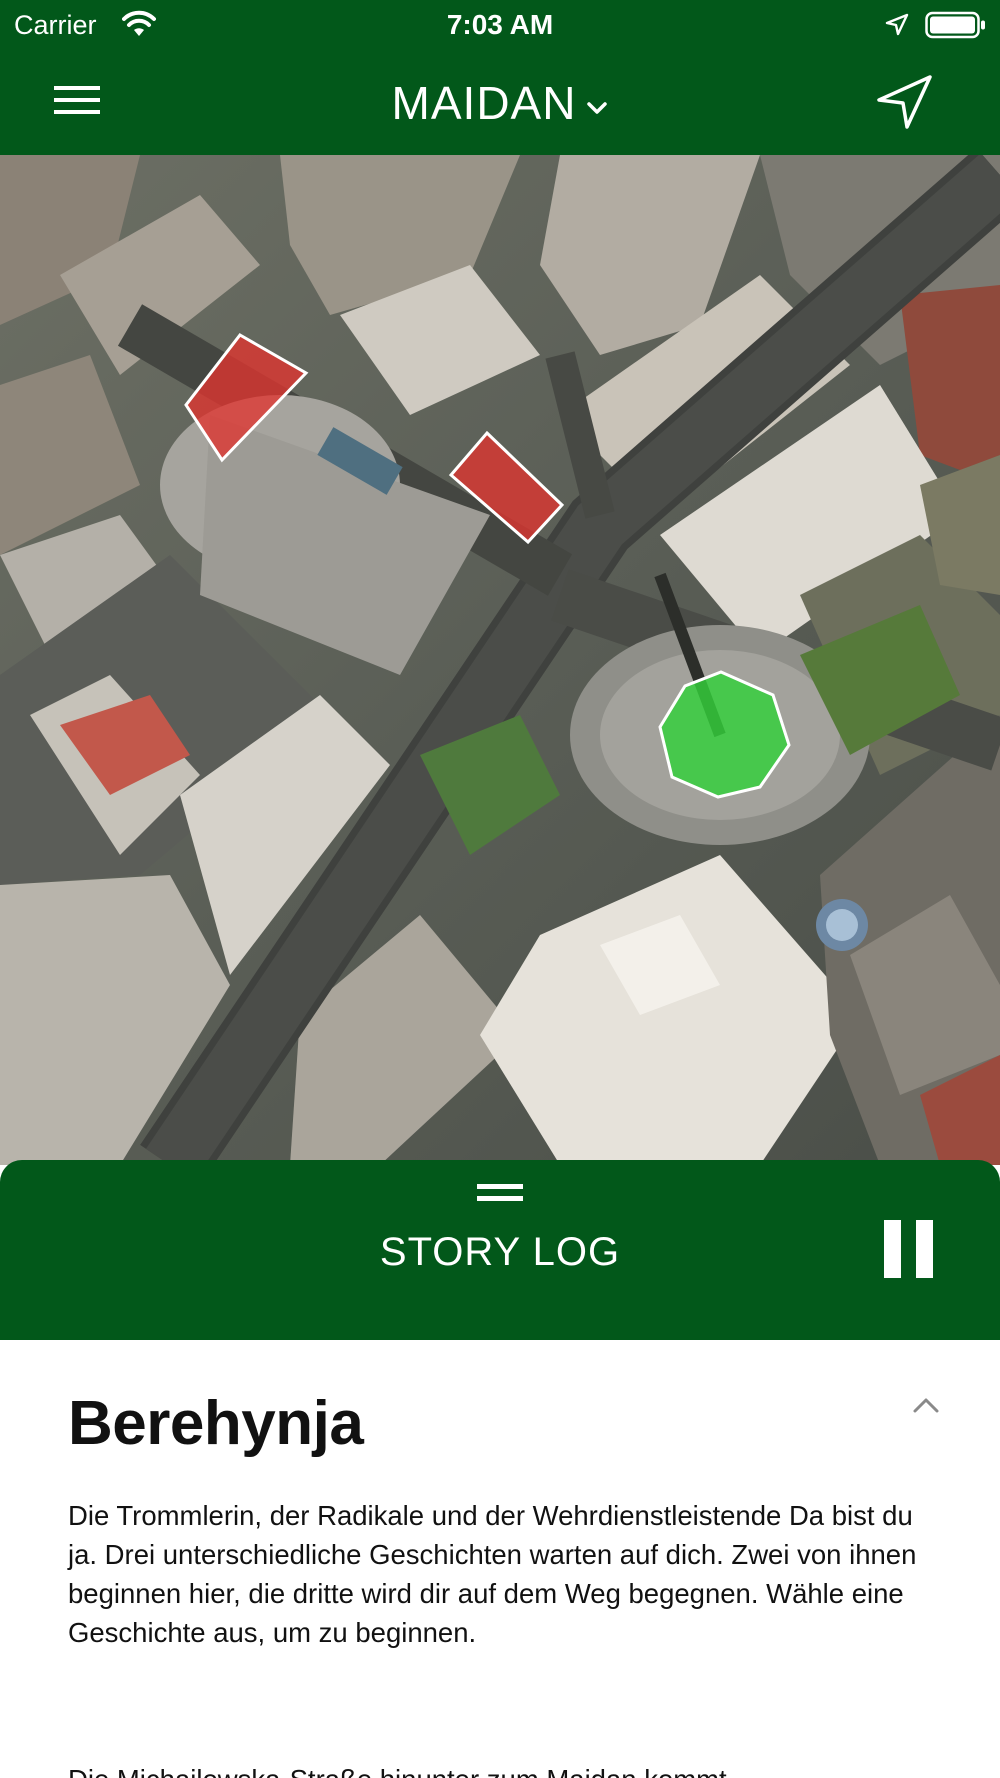  What do you see at coordinates (484, 103) in the screenshot?
I see `nav-title: MAIDAN` at bounding box center [484, 103].